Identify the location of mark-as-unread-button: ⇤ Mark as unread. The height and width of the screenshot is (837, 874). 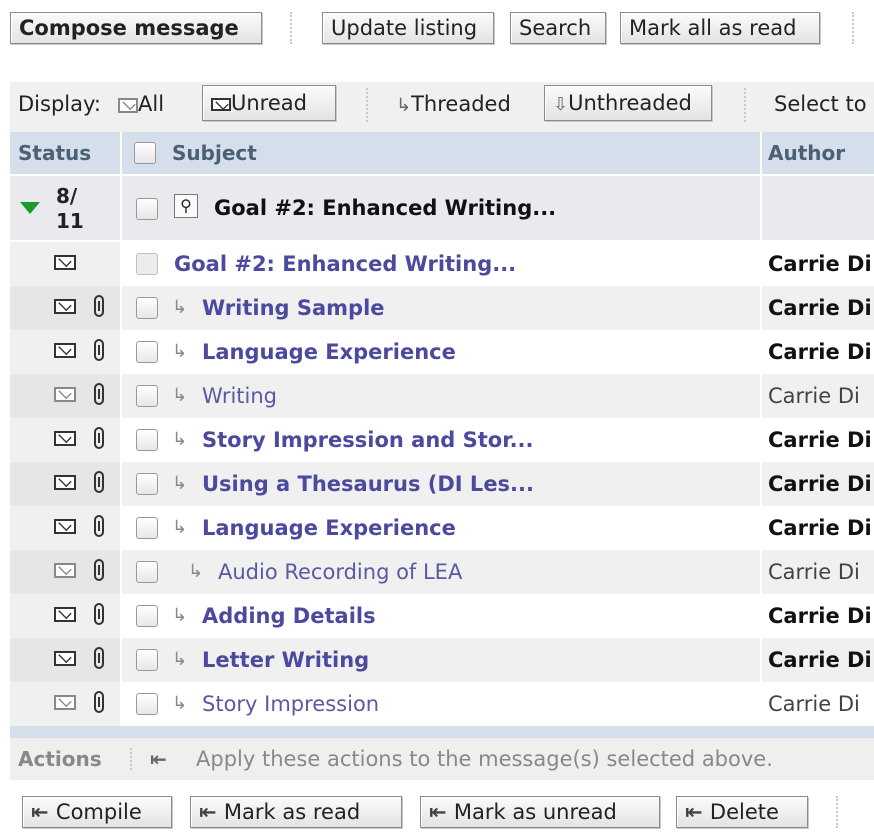
(540, 812).